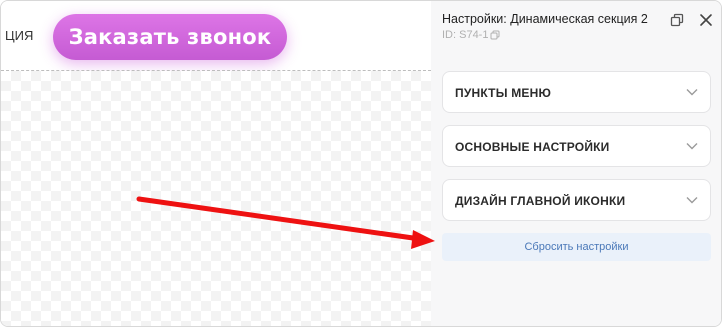  Describe the element at coordinates (706, 20) in the screenshot. I see `close-icon` at that location.